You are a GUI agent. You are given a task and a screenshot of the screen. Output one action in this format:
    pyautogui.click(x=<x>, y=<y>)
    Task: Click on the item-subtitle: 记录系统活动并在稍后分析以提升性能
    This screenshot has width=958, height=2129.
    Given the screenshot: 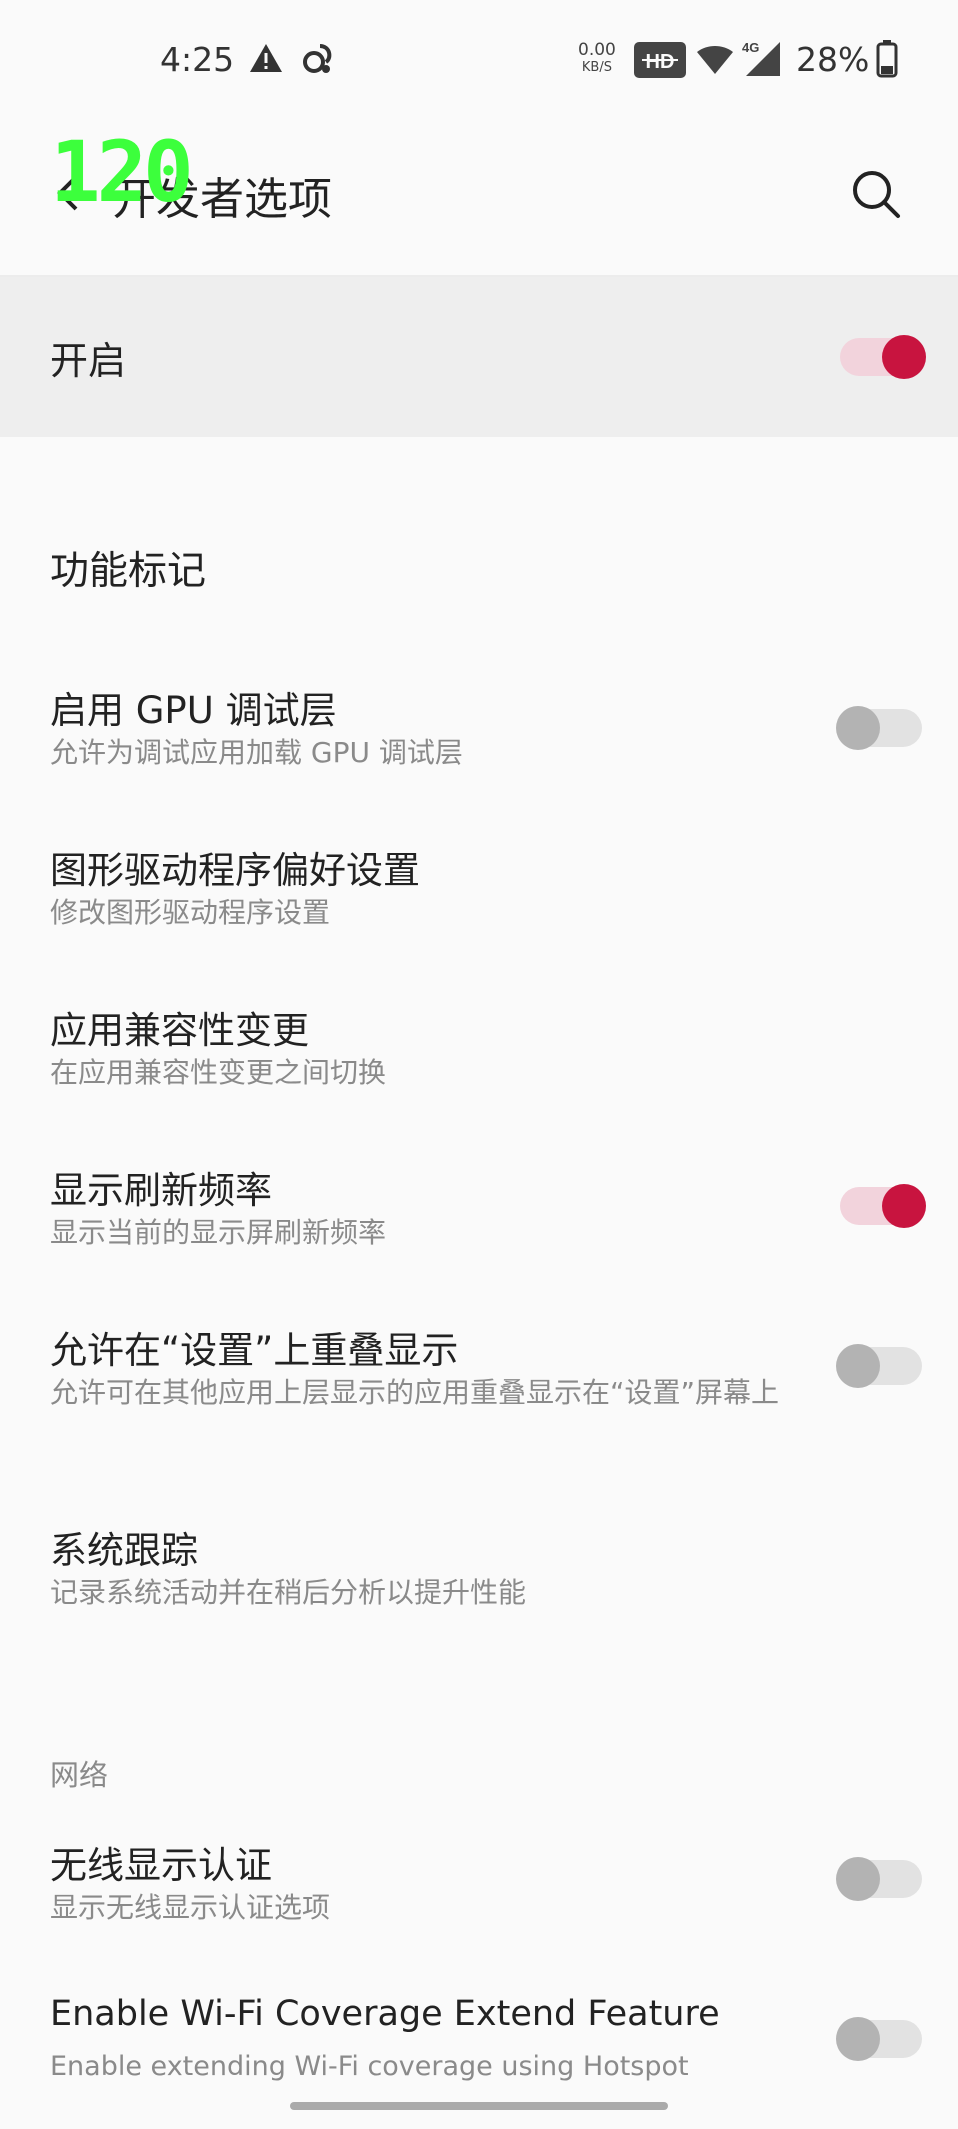 What is the action you would take?
    pyautogui.click(x=288, y=1592)
    